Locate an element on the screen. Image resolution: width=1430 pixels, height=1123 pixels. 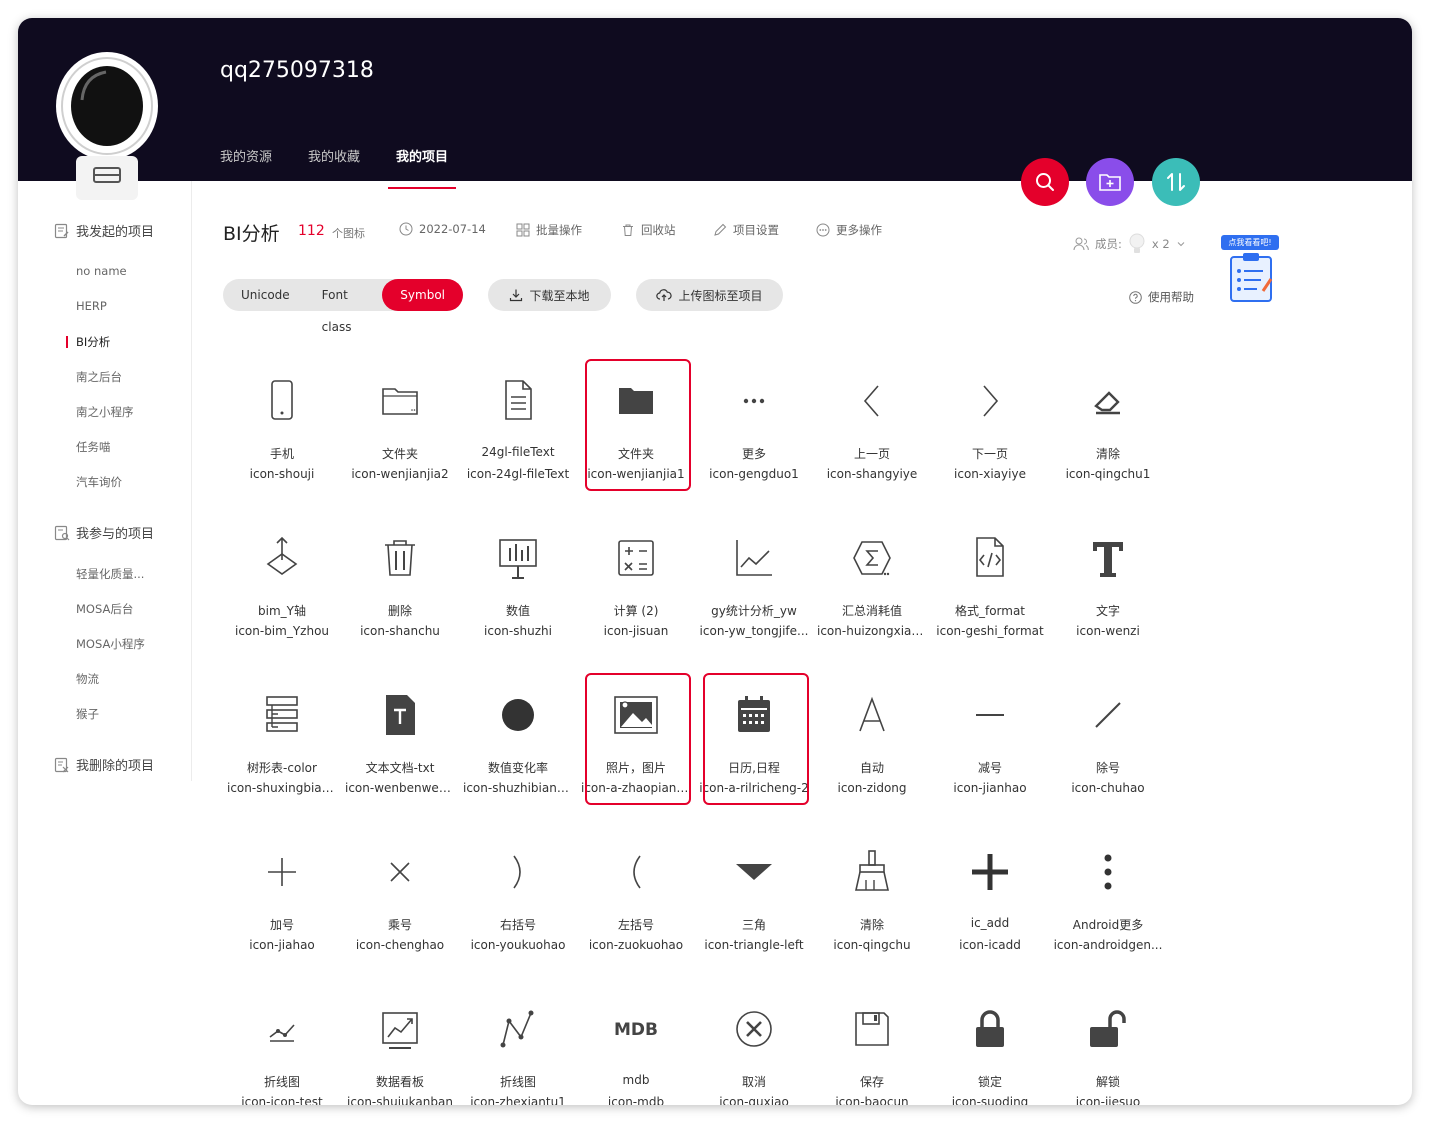
icon-card-name: 手机 is located at coordinates (281, 454).